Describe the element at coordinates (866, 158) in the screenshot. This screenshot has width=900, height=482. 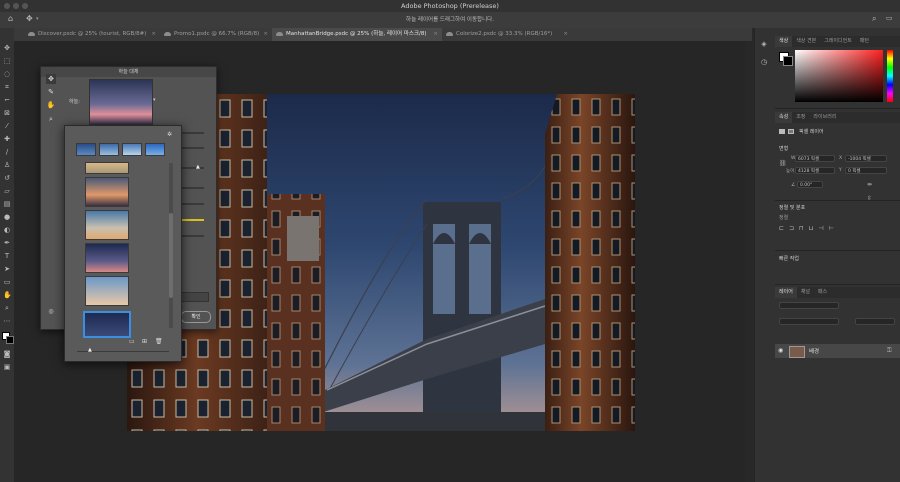
I see `x-field: -1004 픽셀` at that location.